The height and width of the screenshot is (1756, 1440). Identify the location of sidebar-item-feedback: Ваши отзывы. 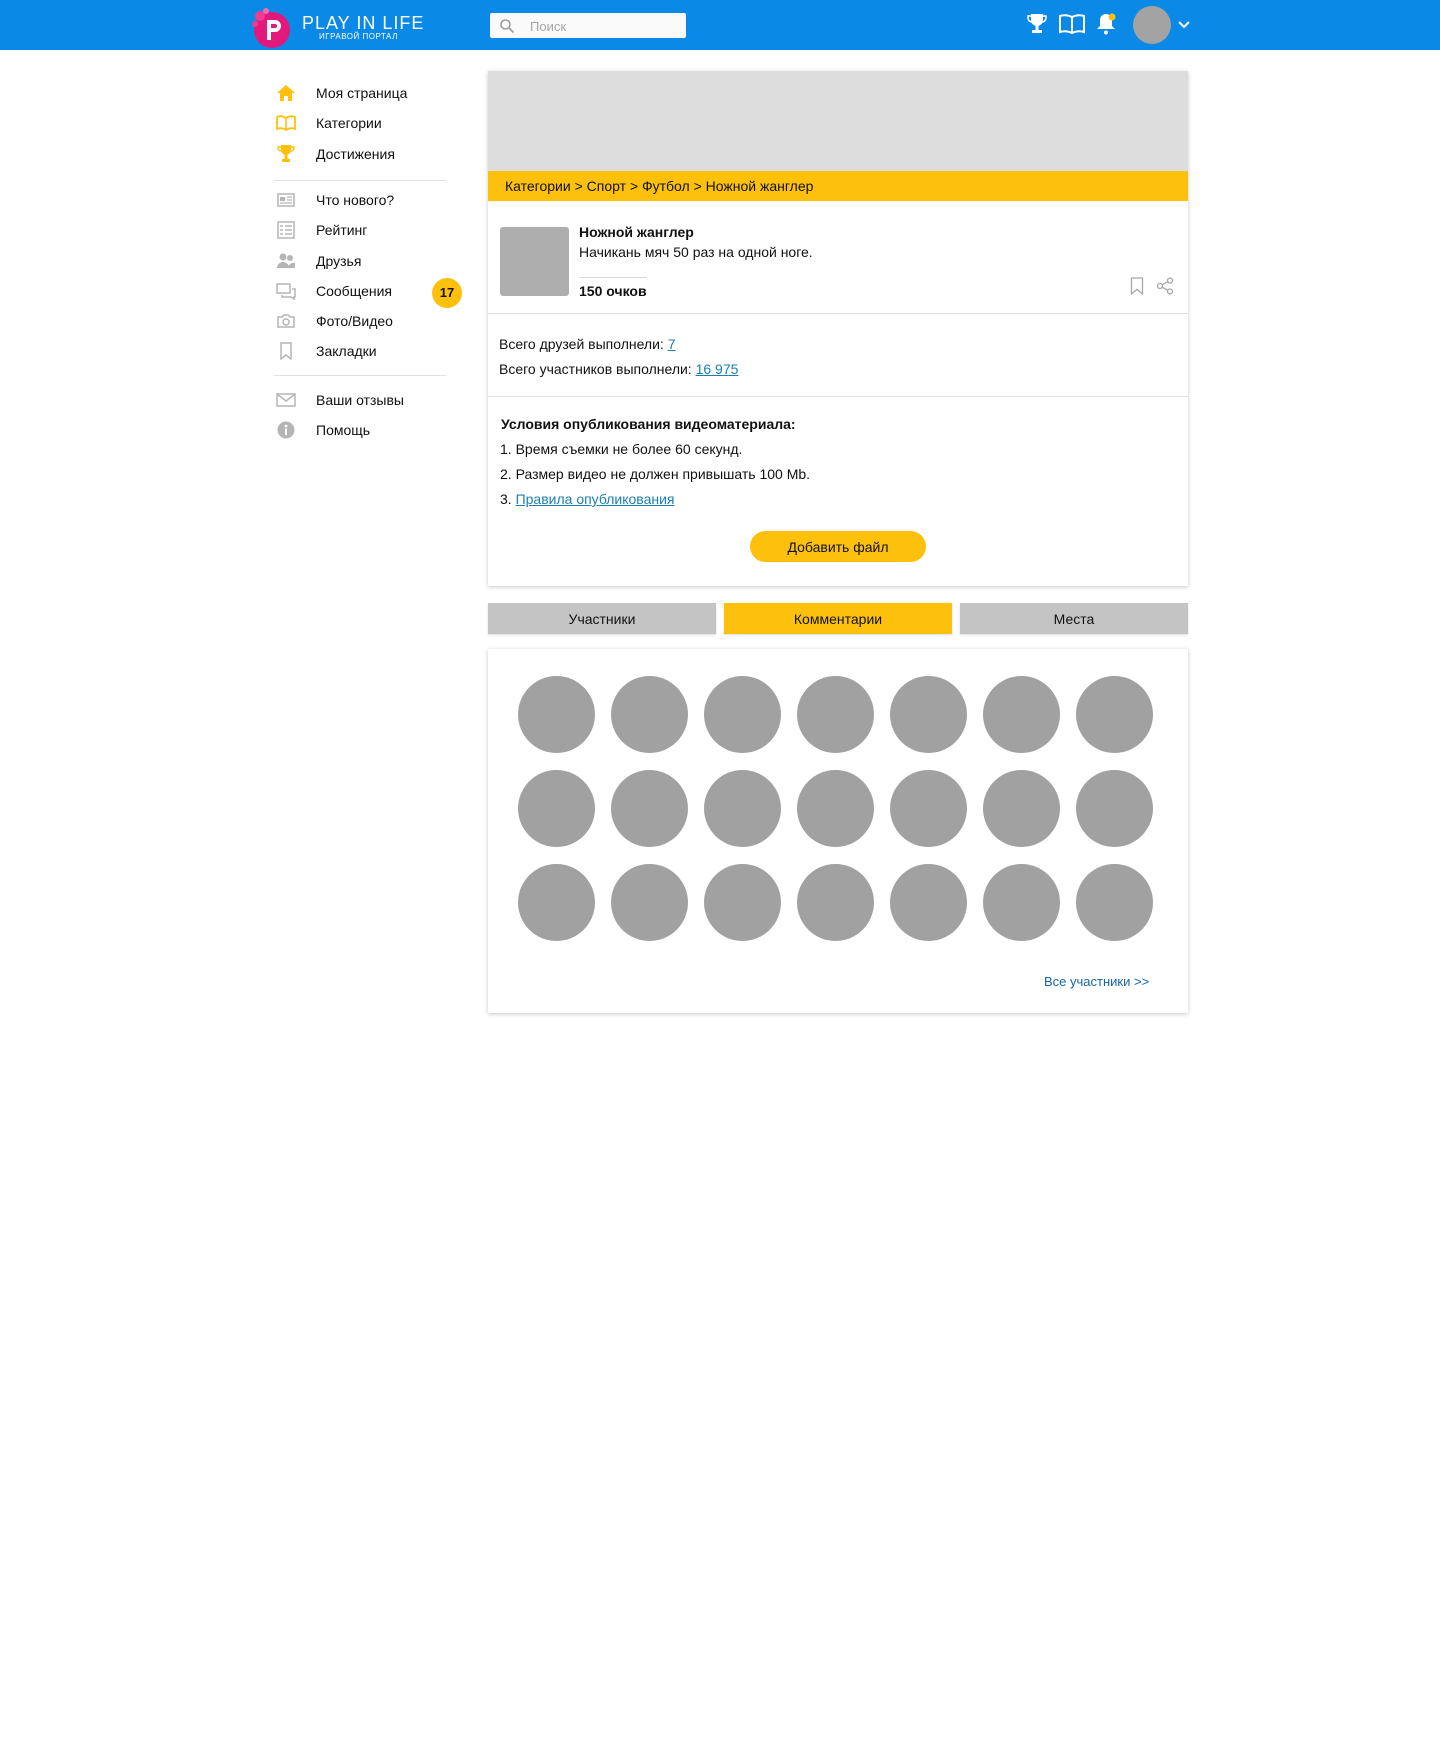
(369, 400).